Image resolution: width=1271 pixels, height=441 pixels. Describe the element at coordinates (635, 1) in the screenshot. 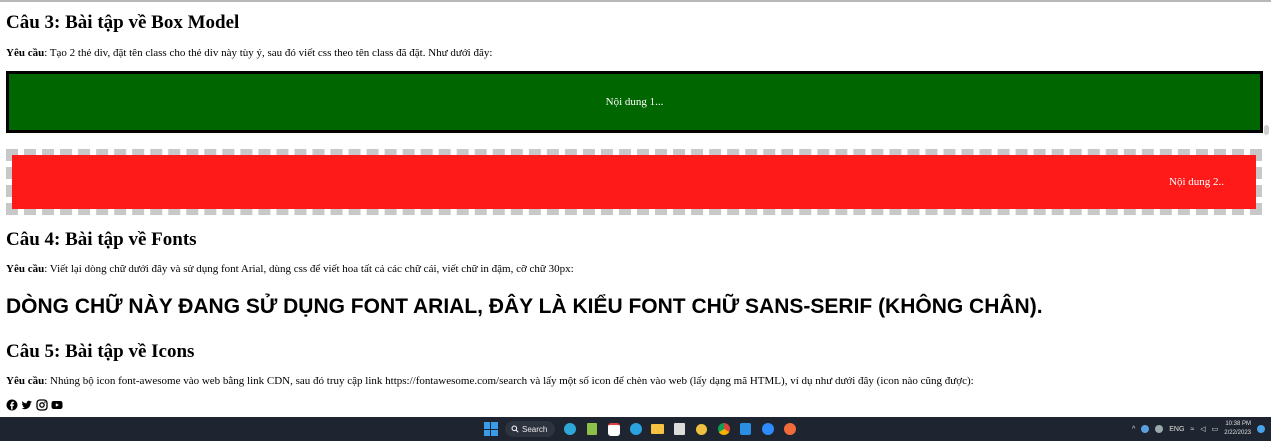

I see `top-border` at that location.